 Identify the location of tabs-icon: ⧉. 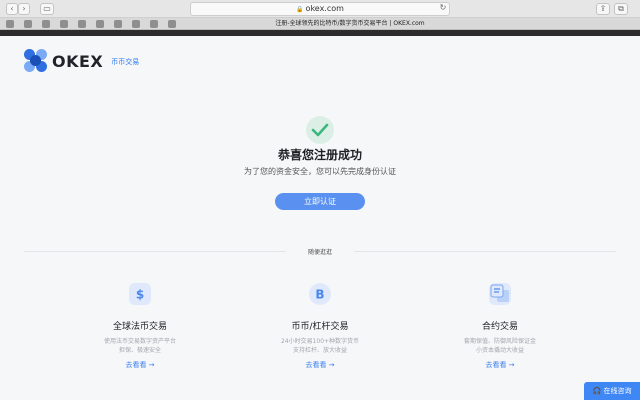
(621, 8).